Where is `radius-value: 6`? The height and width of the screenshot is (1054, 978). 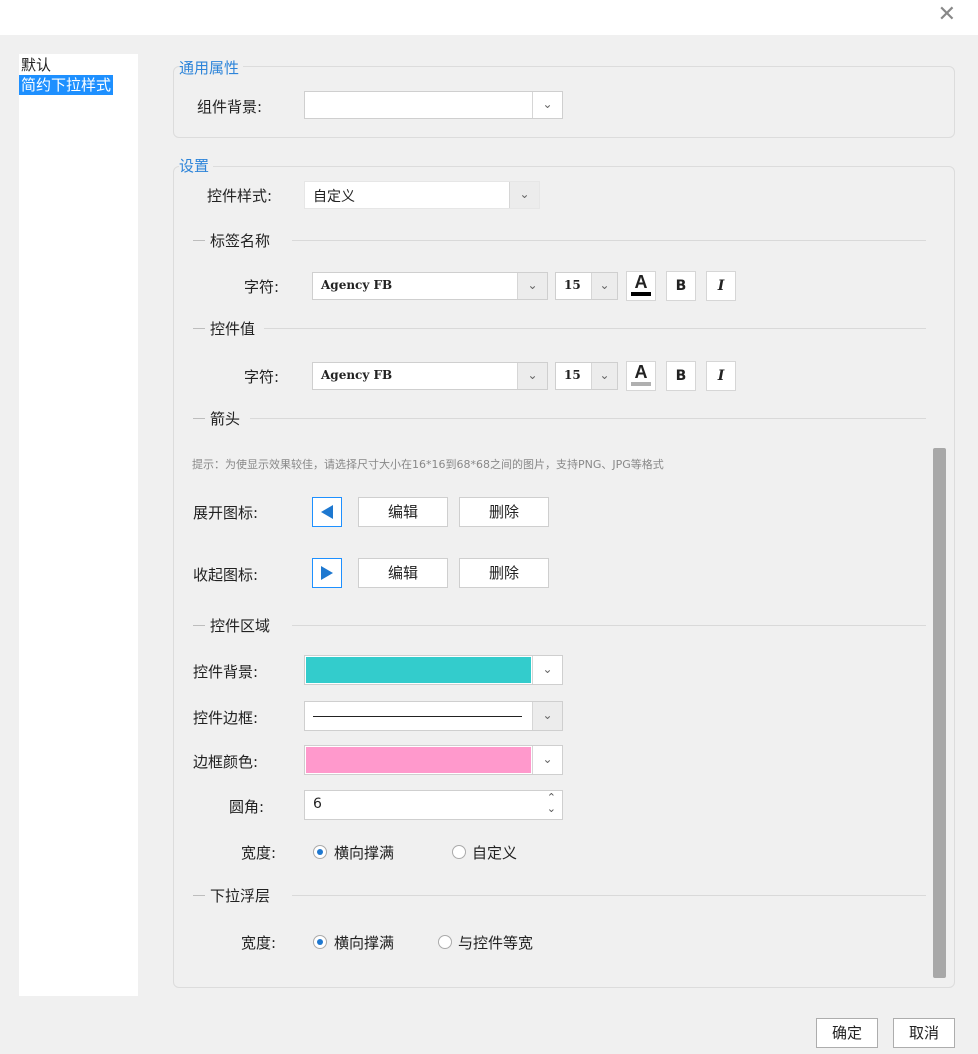
radius-value: 6 is located at coordinates (317, 804).